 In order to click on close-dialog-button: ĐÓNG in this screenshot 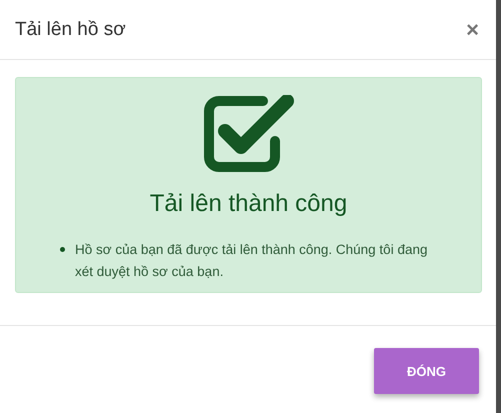, I will do `click(426, 371)`.